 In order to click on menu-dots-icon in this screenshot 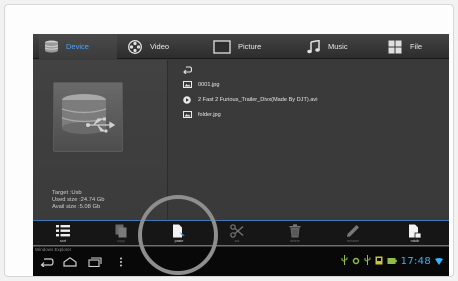, I will do `click(121, 263)`.